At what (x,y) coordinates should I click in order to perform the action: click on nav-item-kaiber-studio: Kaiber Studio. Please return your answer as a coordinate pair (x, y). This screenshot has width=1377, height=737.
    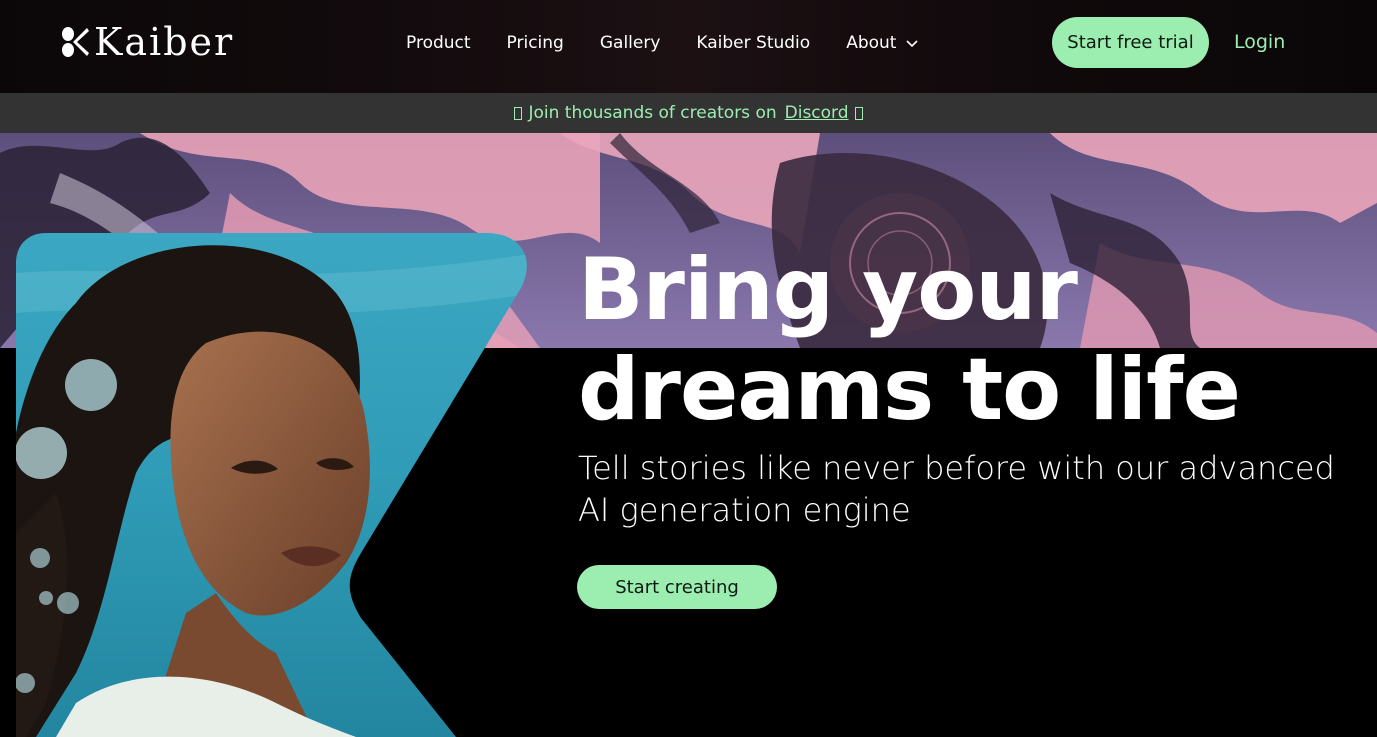
    Looking at the image, I should click on (753, 43).